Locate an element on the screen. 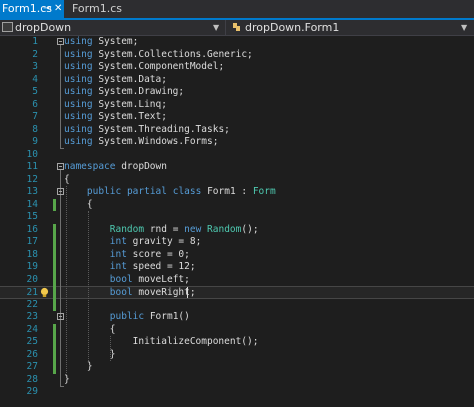 The height and width of the screenshot is (407, 474). code-line: 3 using System.ComponentModel; is located at coordinates (237, 67).